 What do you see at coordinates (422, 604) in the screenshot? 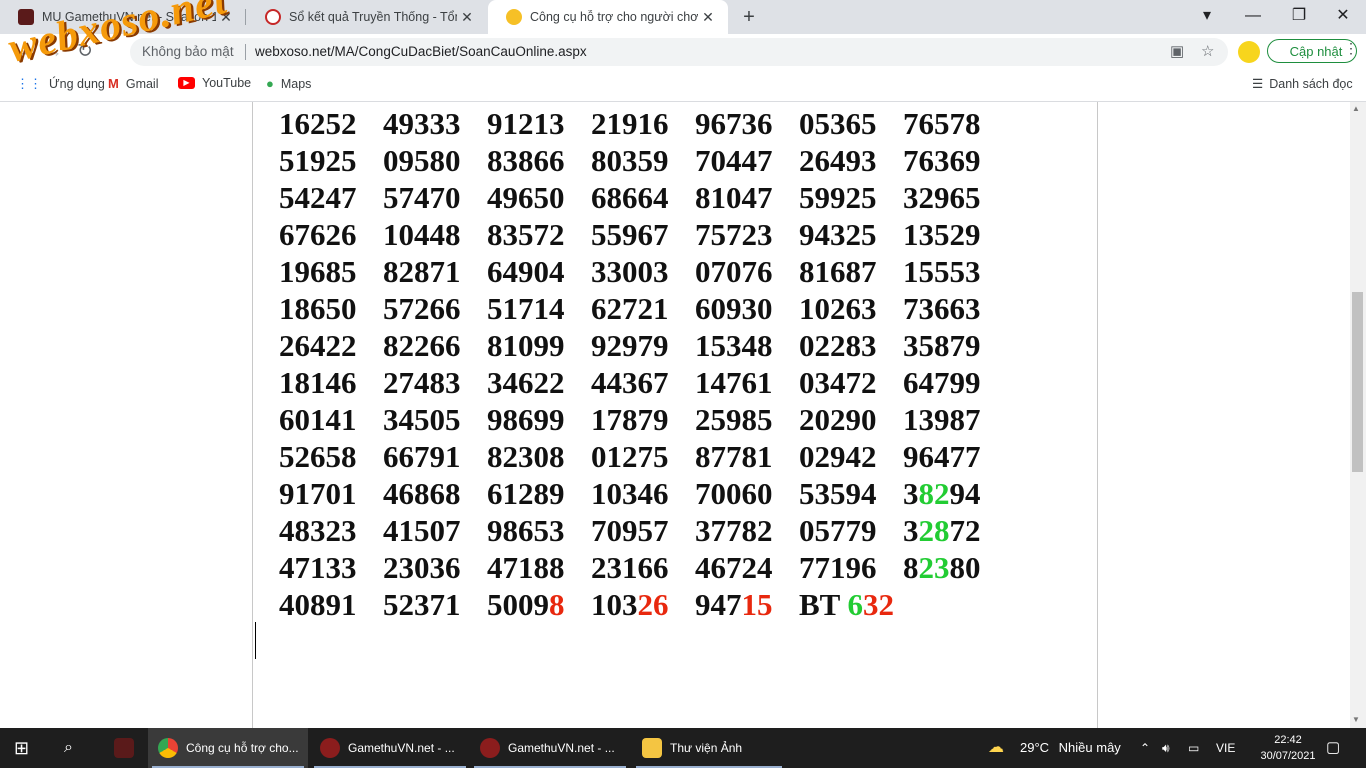
I see `number-cell: 52371` at bounding box center [422, 604].